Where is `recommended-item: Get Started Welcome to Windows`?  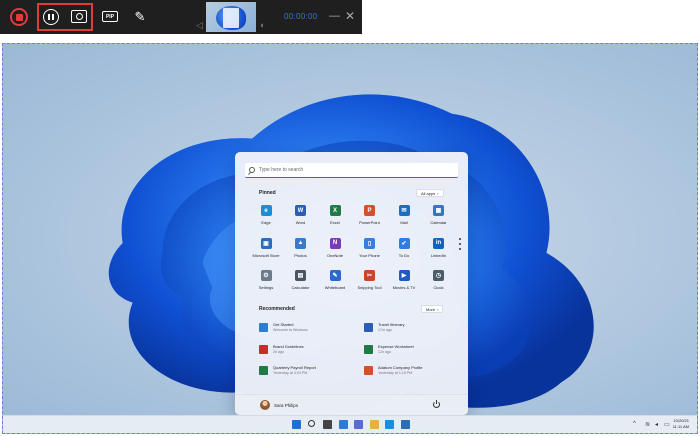 recommended-item: Get Started Welcome to Windows is located at coordinates (283, 327).